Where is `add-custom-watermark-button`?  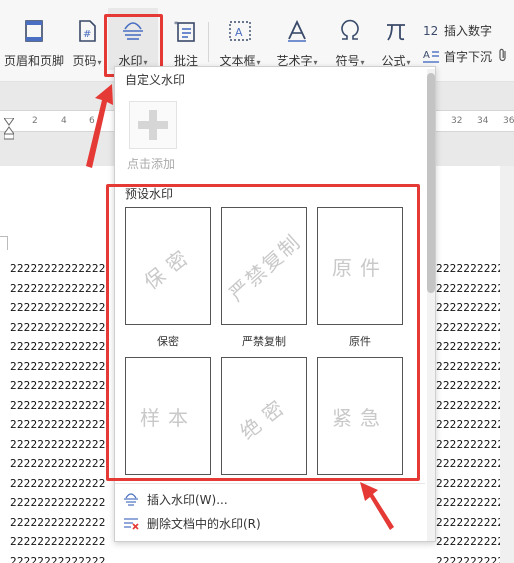
add-custom-watermark-button is located at coordinates (153, 125).